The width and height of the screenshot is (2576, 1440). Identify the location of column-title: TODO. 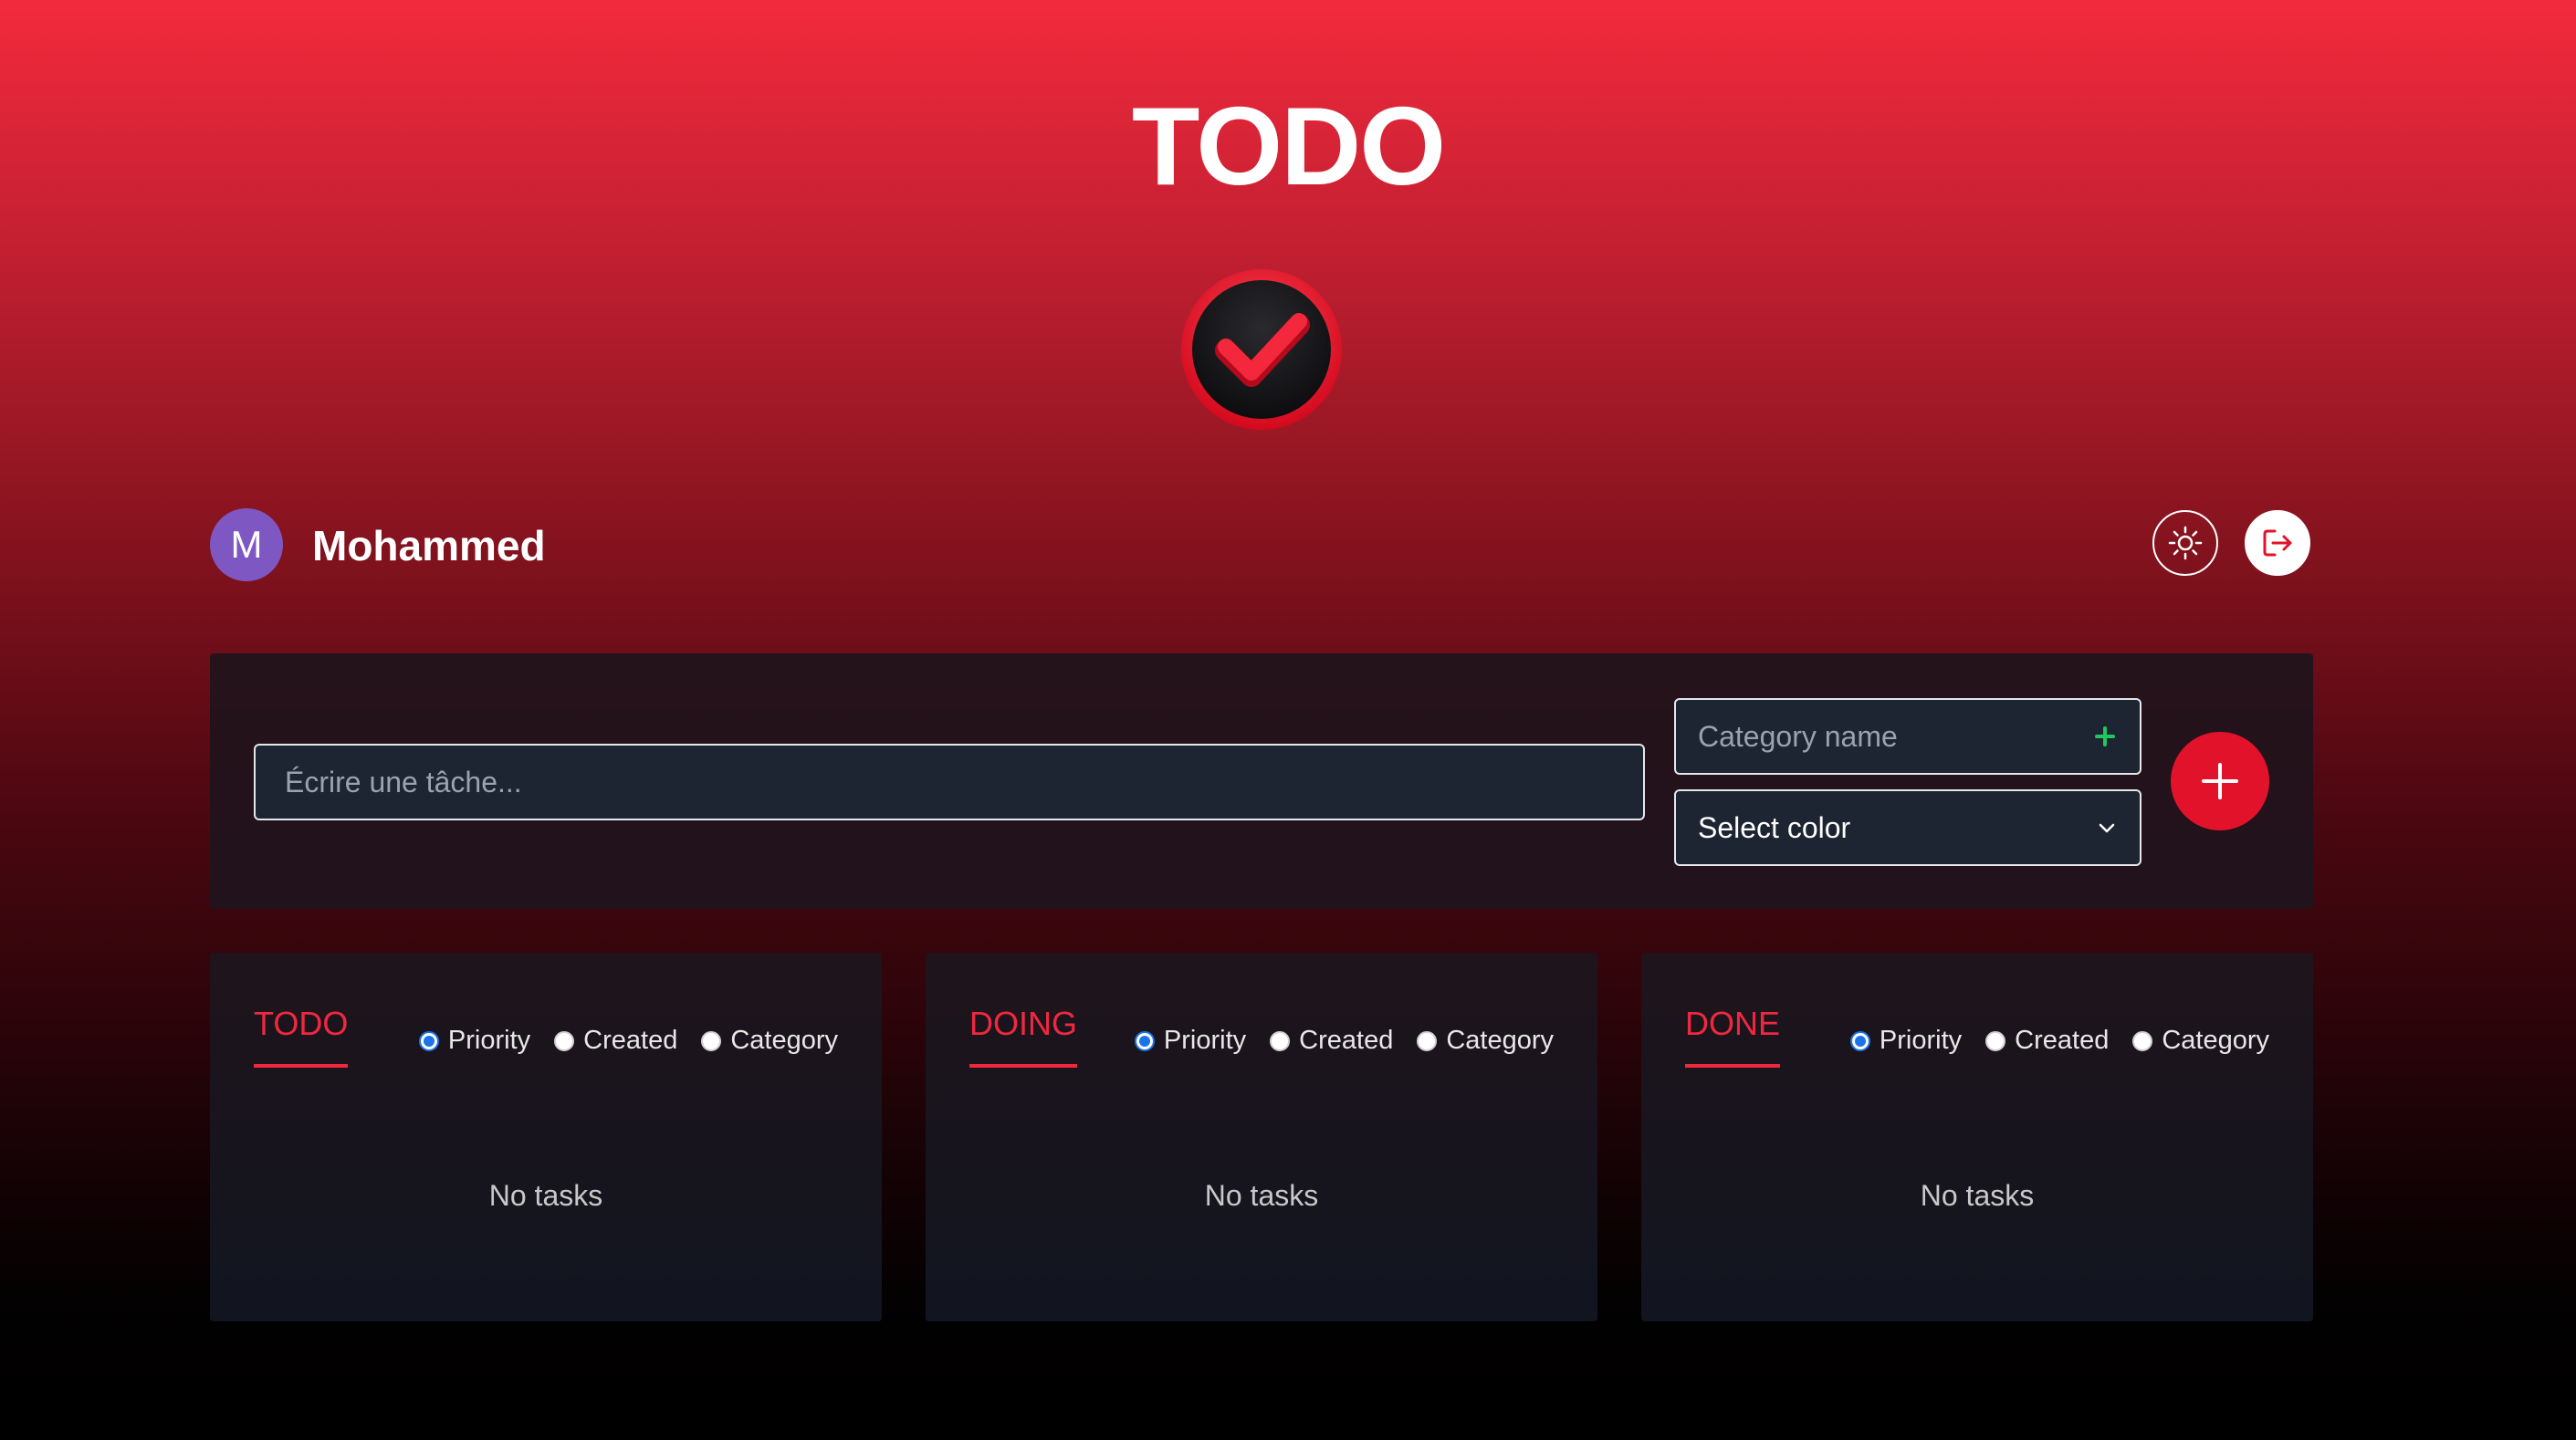
(302, 1036).